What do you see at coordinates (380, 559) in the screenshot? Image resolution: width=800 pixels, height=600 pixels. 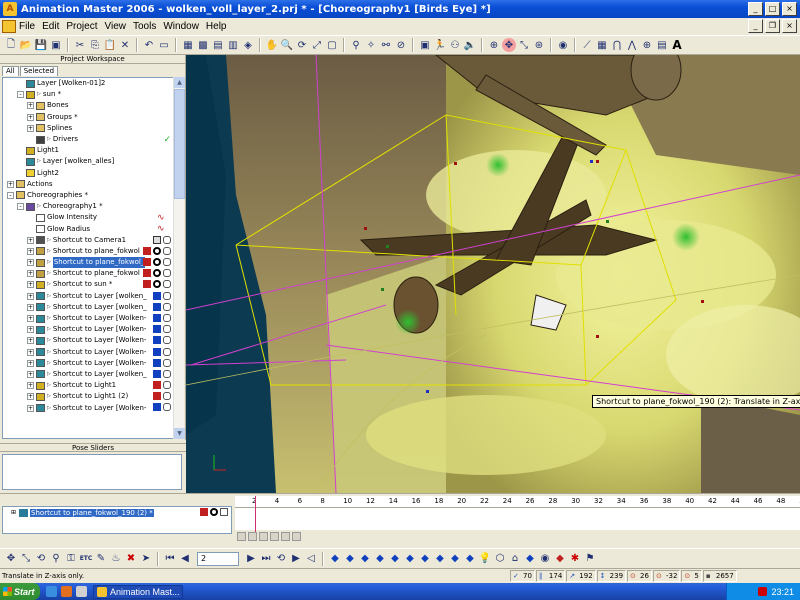 I see `cube-icon-4: ◆` at bounding box center [380, 559].